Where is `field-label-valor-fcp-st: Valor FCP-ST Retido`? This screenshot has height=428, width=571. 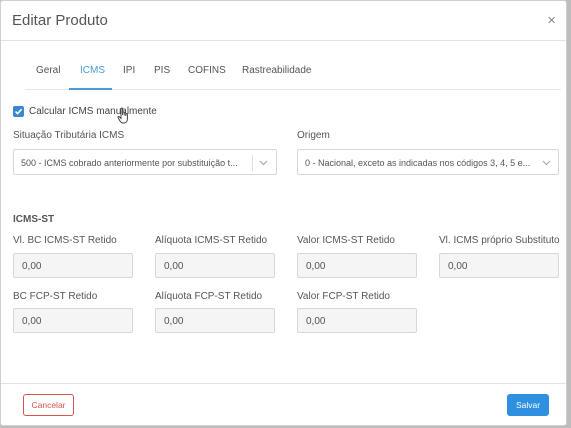 field-label-valor-fcp-st: Valor FCP-ST Retido is located at coordinates (343, 296).